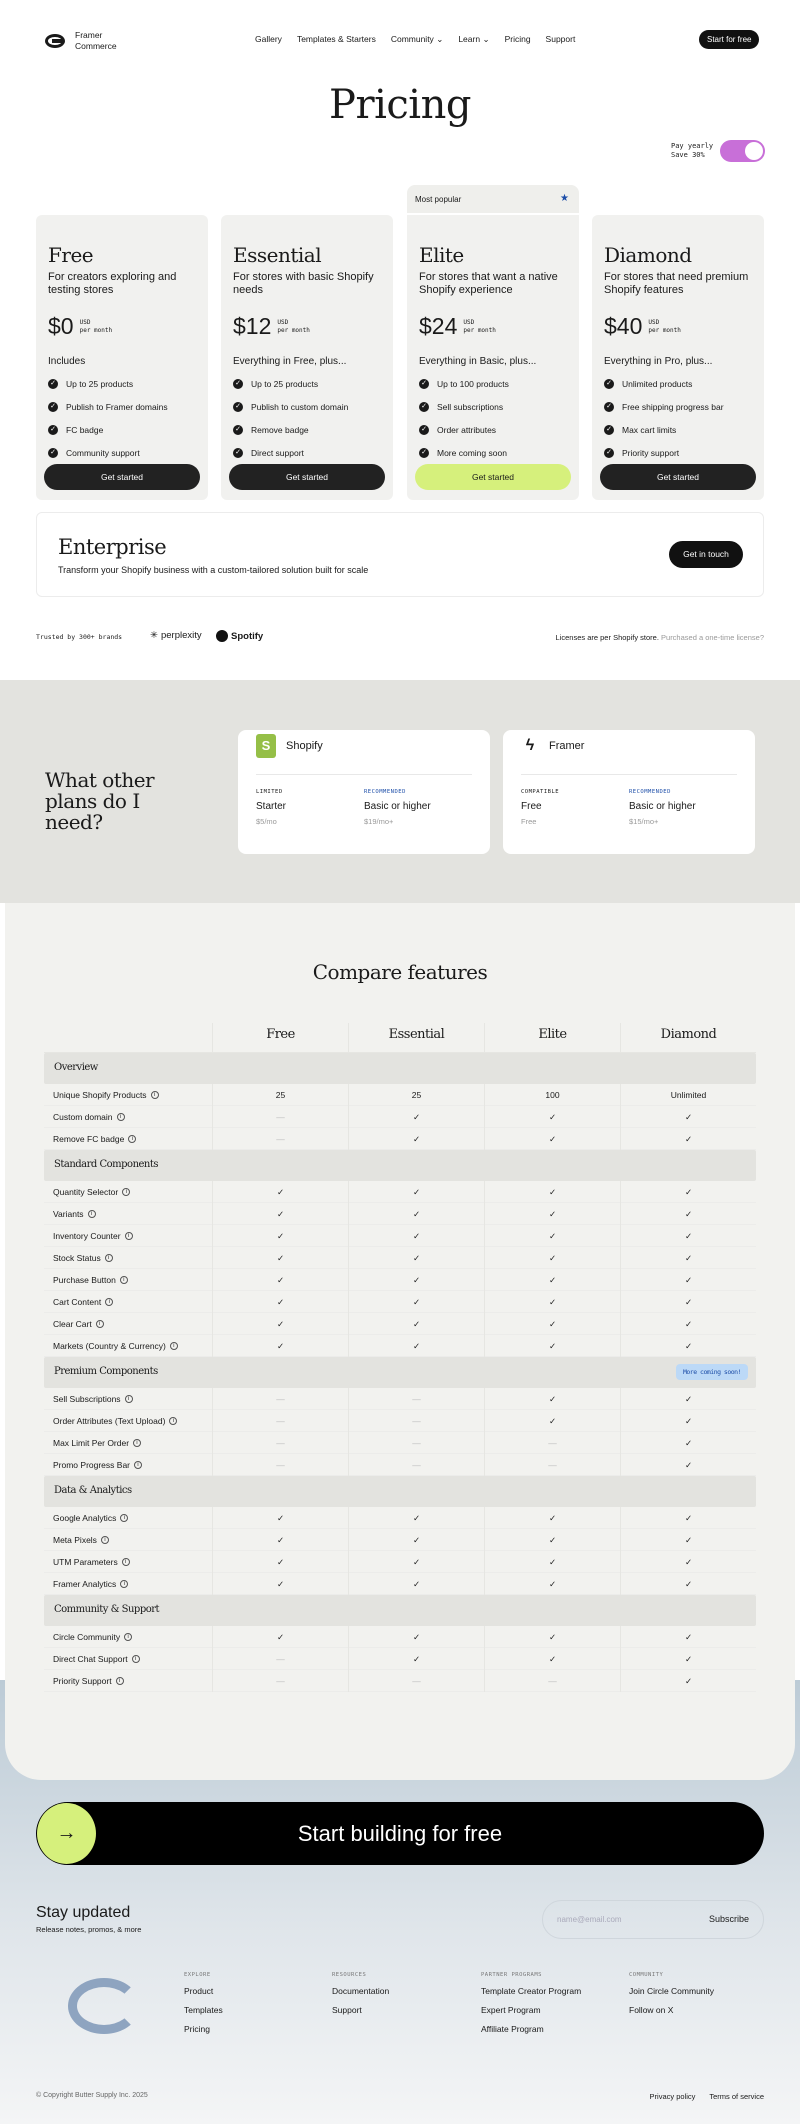 This screenshot has height=2124, width=800. What do you see at coordinates (678, 383) in the screenshot?
I see `plan-feature: ✓ Unlimited products` at bounding box center [678, 383].